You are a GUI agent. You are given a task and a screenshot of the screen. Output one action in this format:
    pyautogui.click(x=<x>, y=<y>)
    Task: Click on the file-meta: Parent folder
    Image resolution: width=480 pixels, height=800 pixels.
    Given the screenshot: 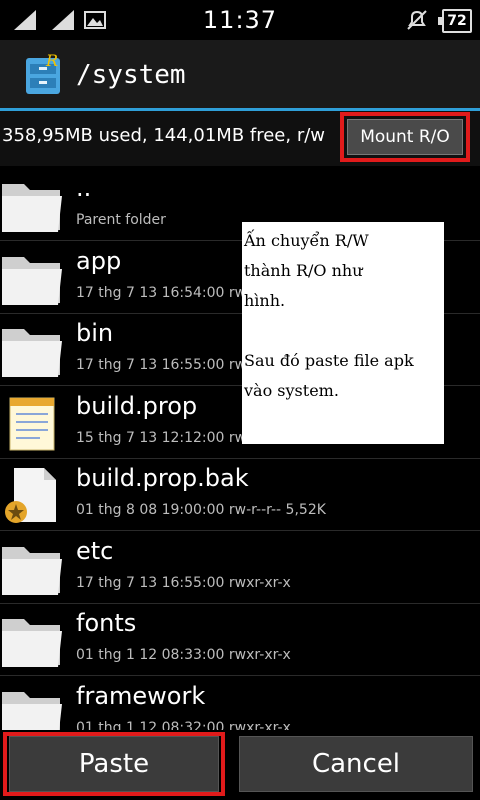 What is the action you would take?
    pyautogui.click(x=121, y=220)
    